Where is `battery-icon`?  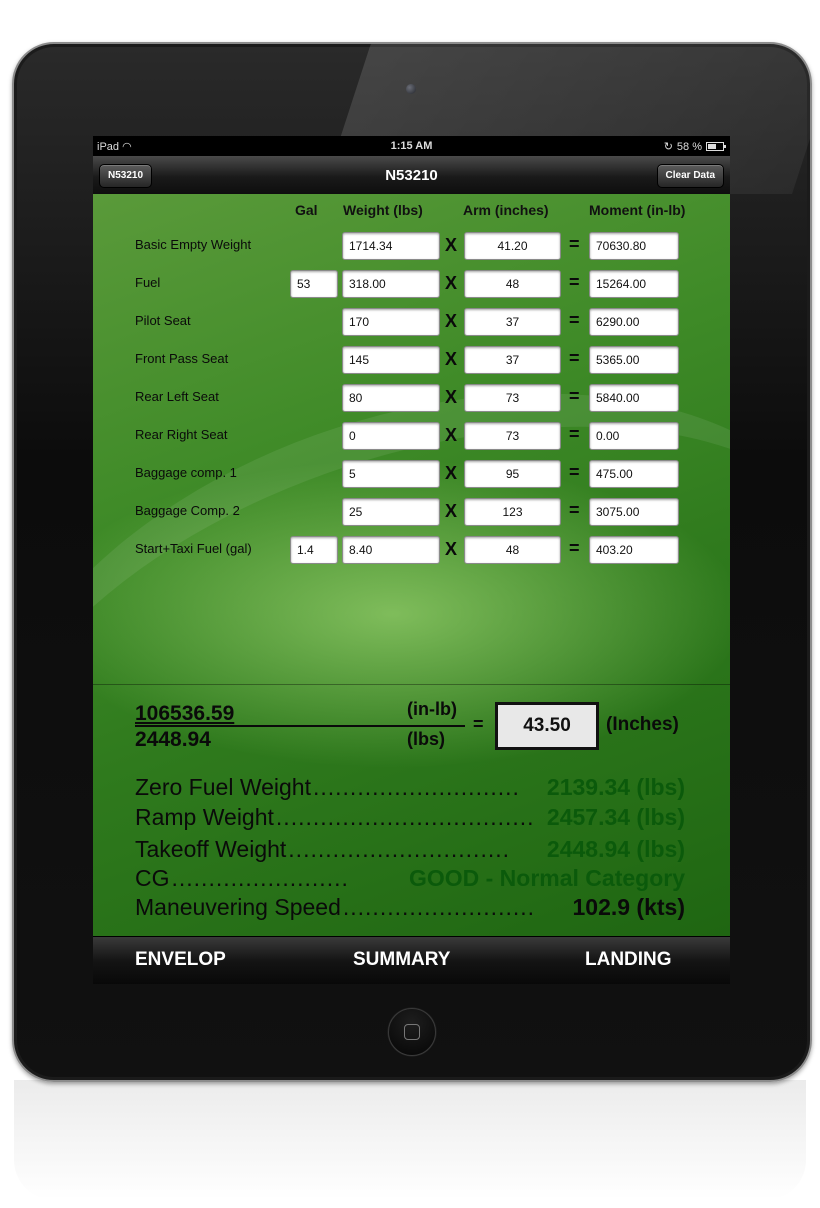 battery-icon is located at coordinates (716, 146).